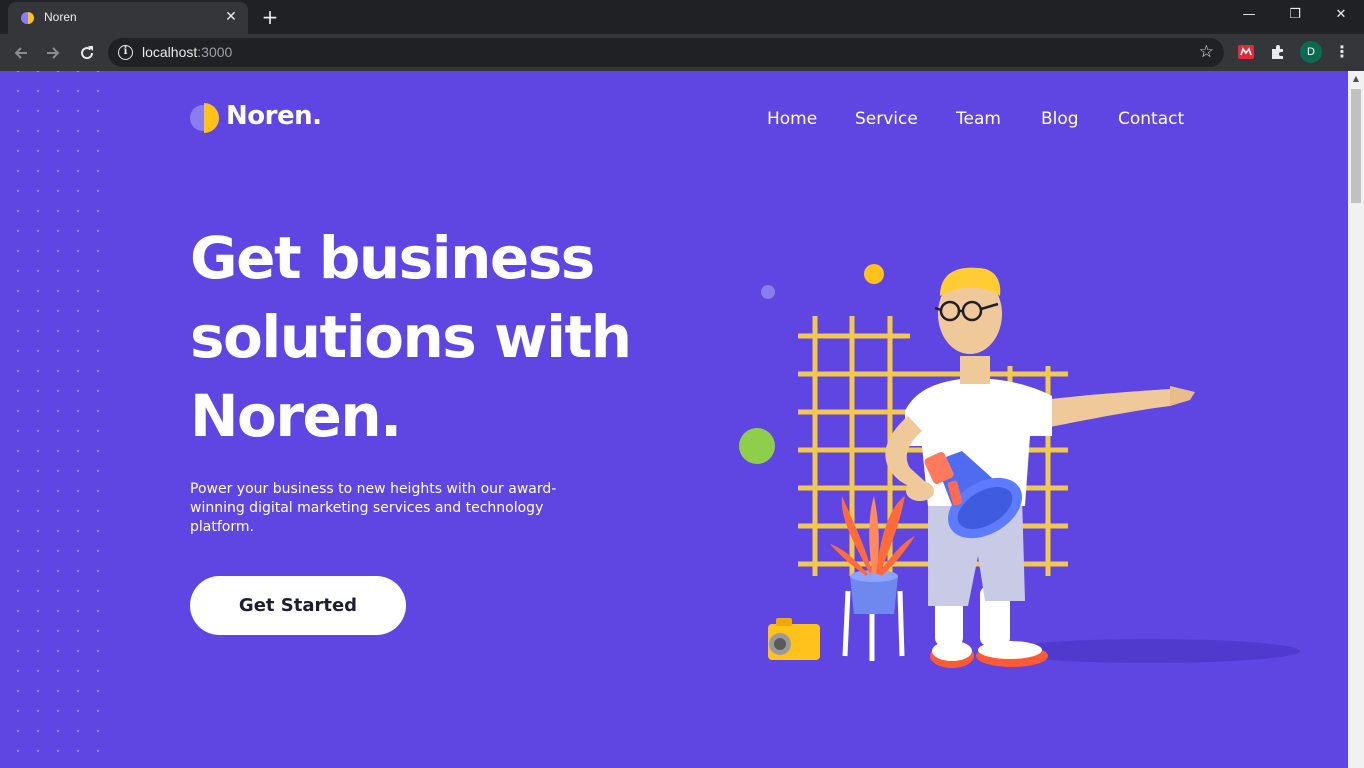  What do you see at coordinates (1356, 419) in the screenshot?
I see `page-scrollbar: ▲` at bounding box center [1356, 419].